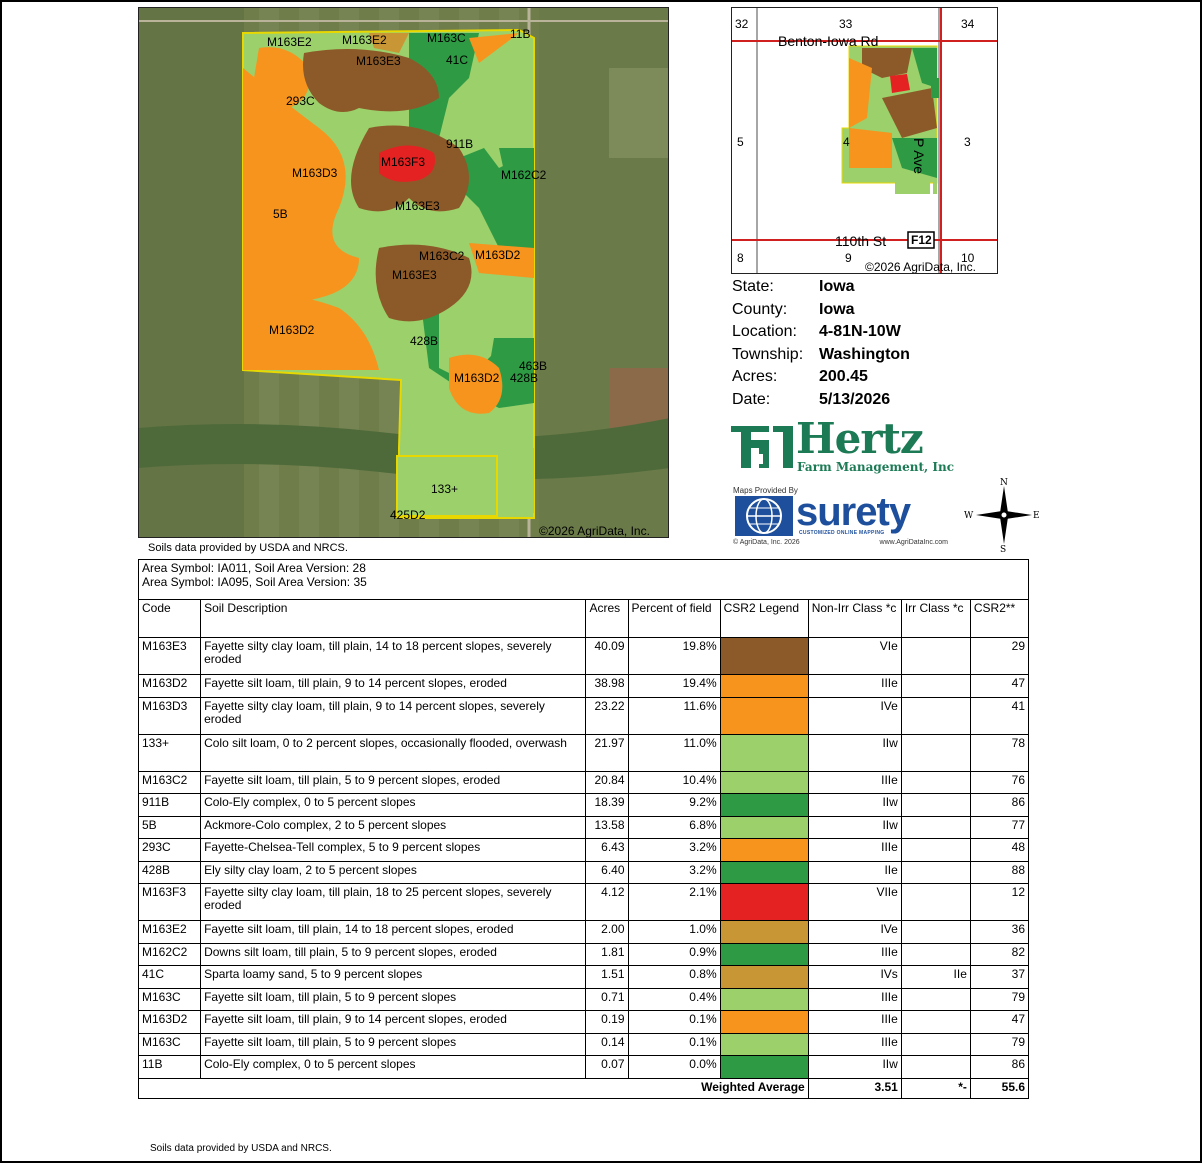  Describe the element at coordinates (674, 686) in the screenshot. I see `soil-percent: 19.4%` at that location.